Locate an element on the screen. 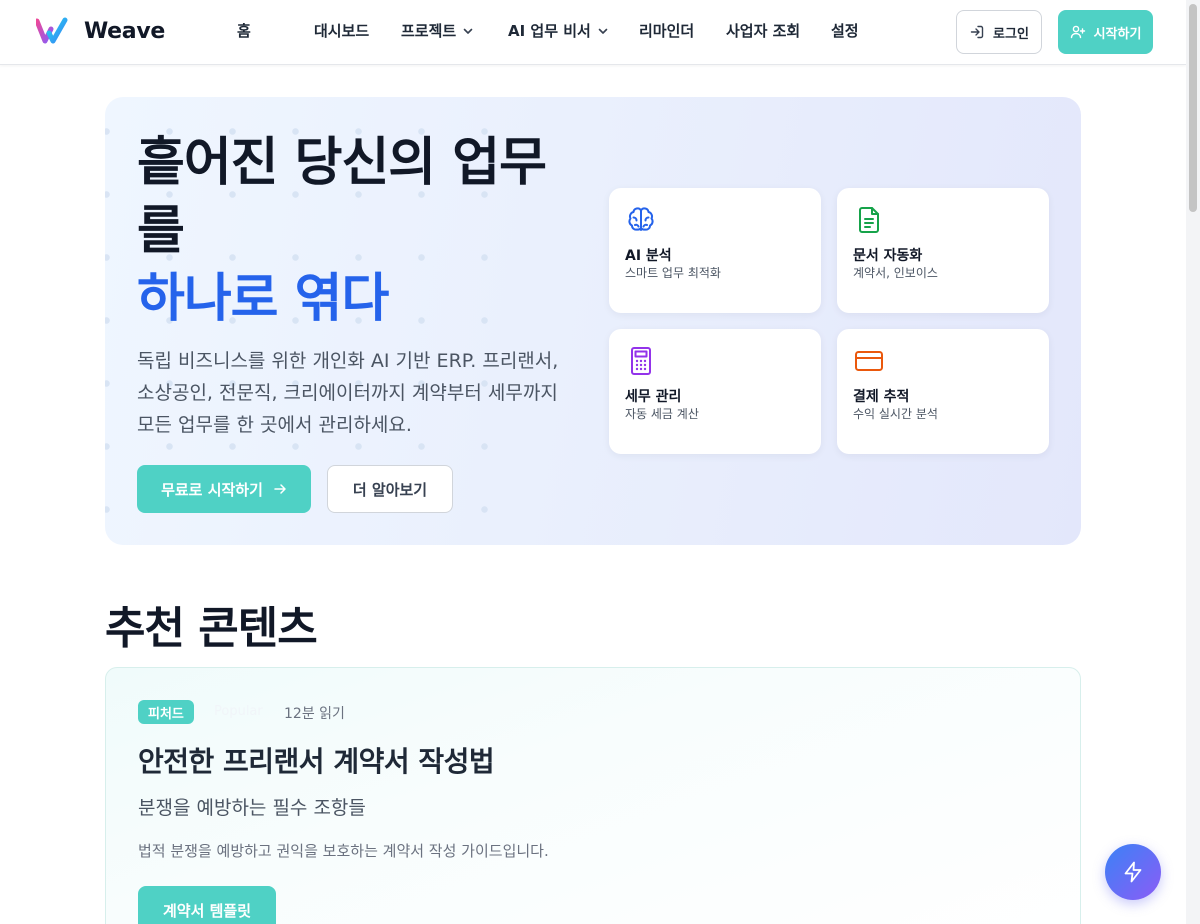 This screenshot has width=1200, height=924. contract-template-button: 계약서 템플릿 is located at coordinates (207, 905).